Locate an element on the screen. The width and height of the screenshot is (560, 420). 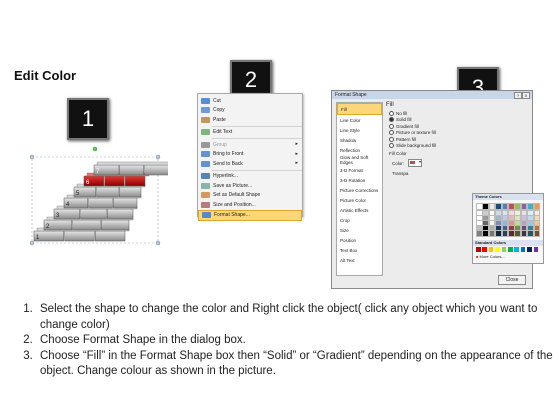
staircase-graphic: 1234567 is located at coordinates (98, 200).